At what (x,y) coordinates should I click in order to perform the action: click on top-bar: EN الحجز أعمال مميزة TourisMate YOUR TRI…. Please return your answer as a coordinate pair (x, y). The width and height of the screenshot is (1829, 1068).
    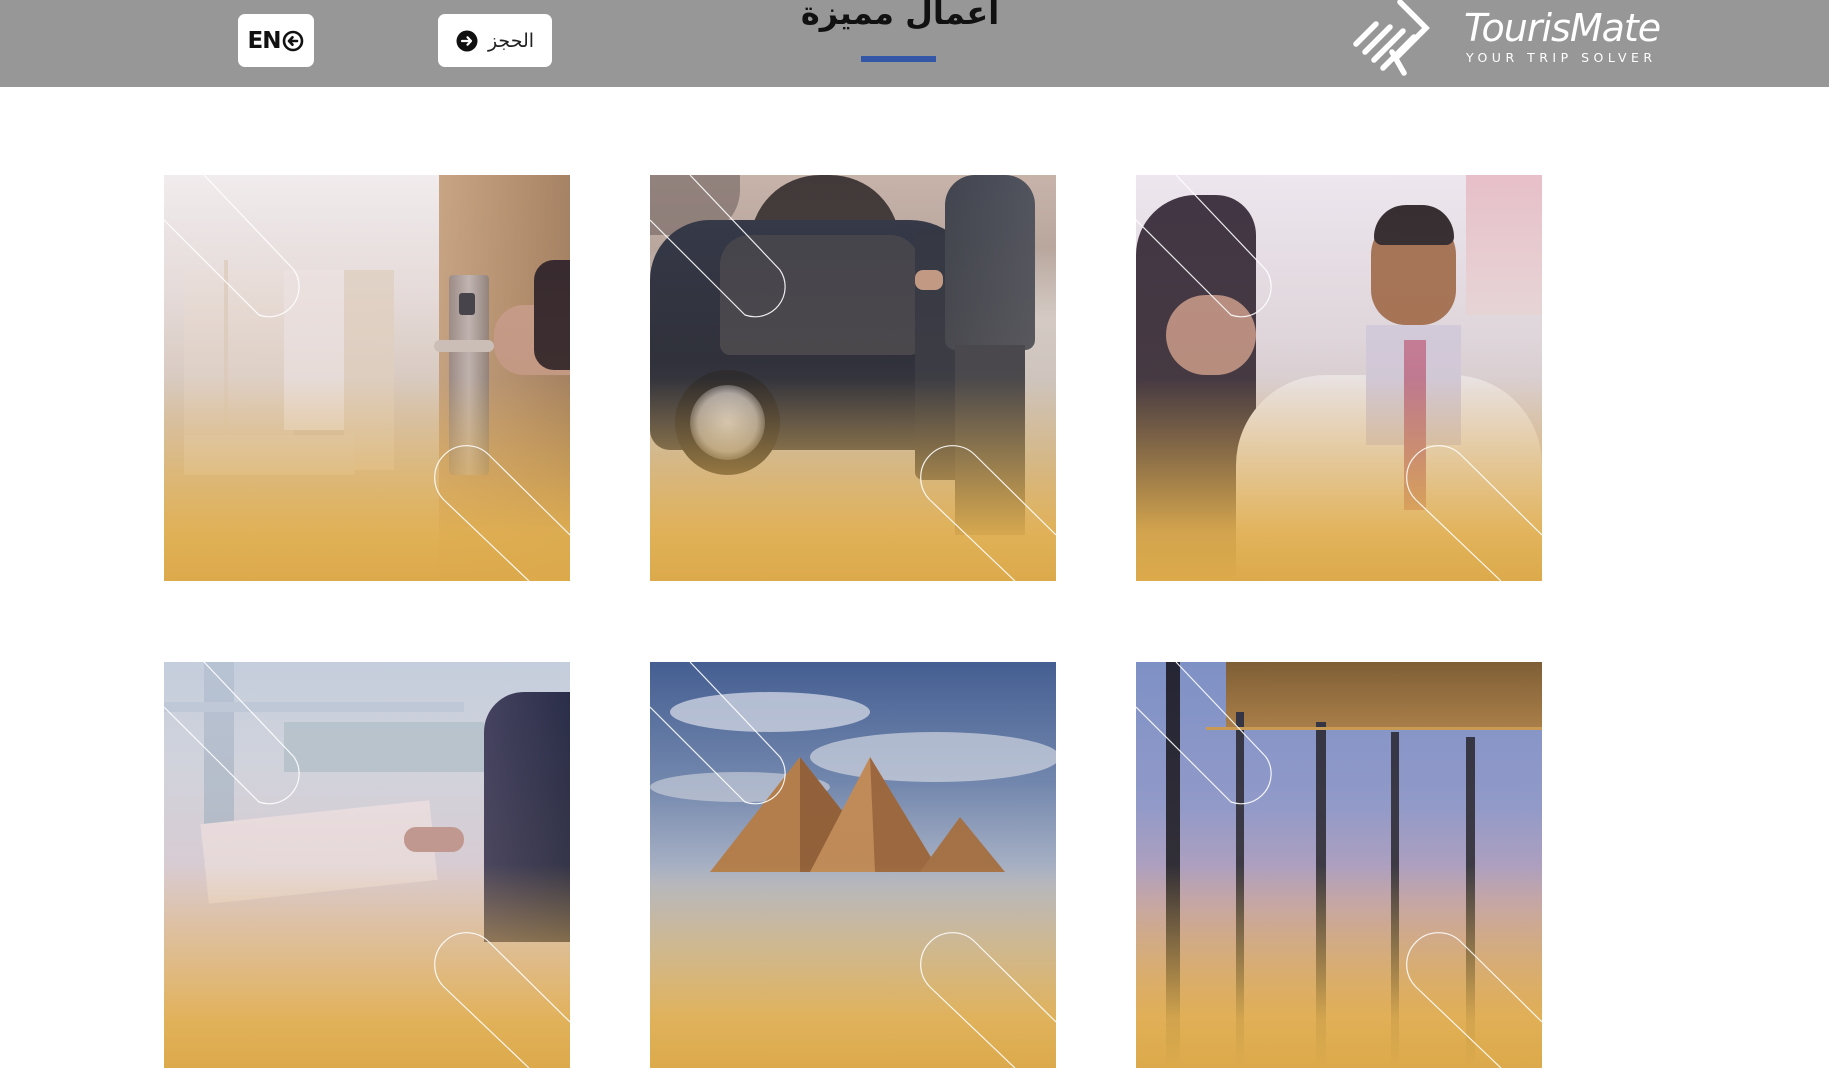
    Looking at the image, I should click on (914, 43).